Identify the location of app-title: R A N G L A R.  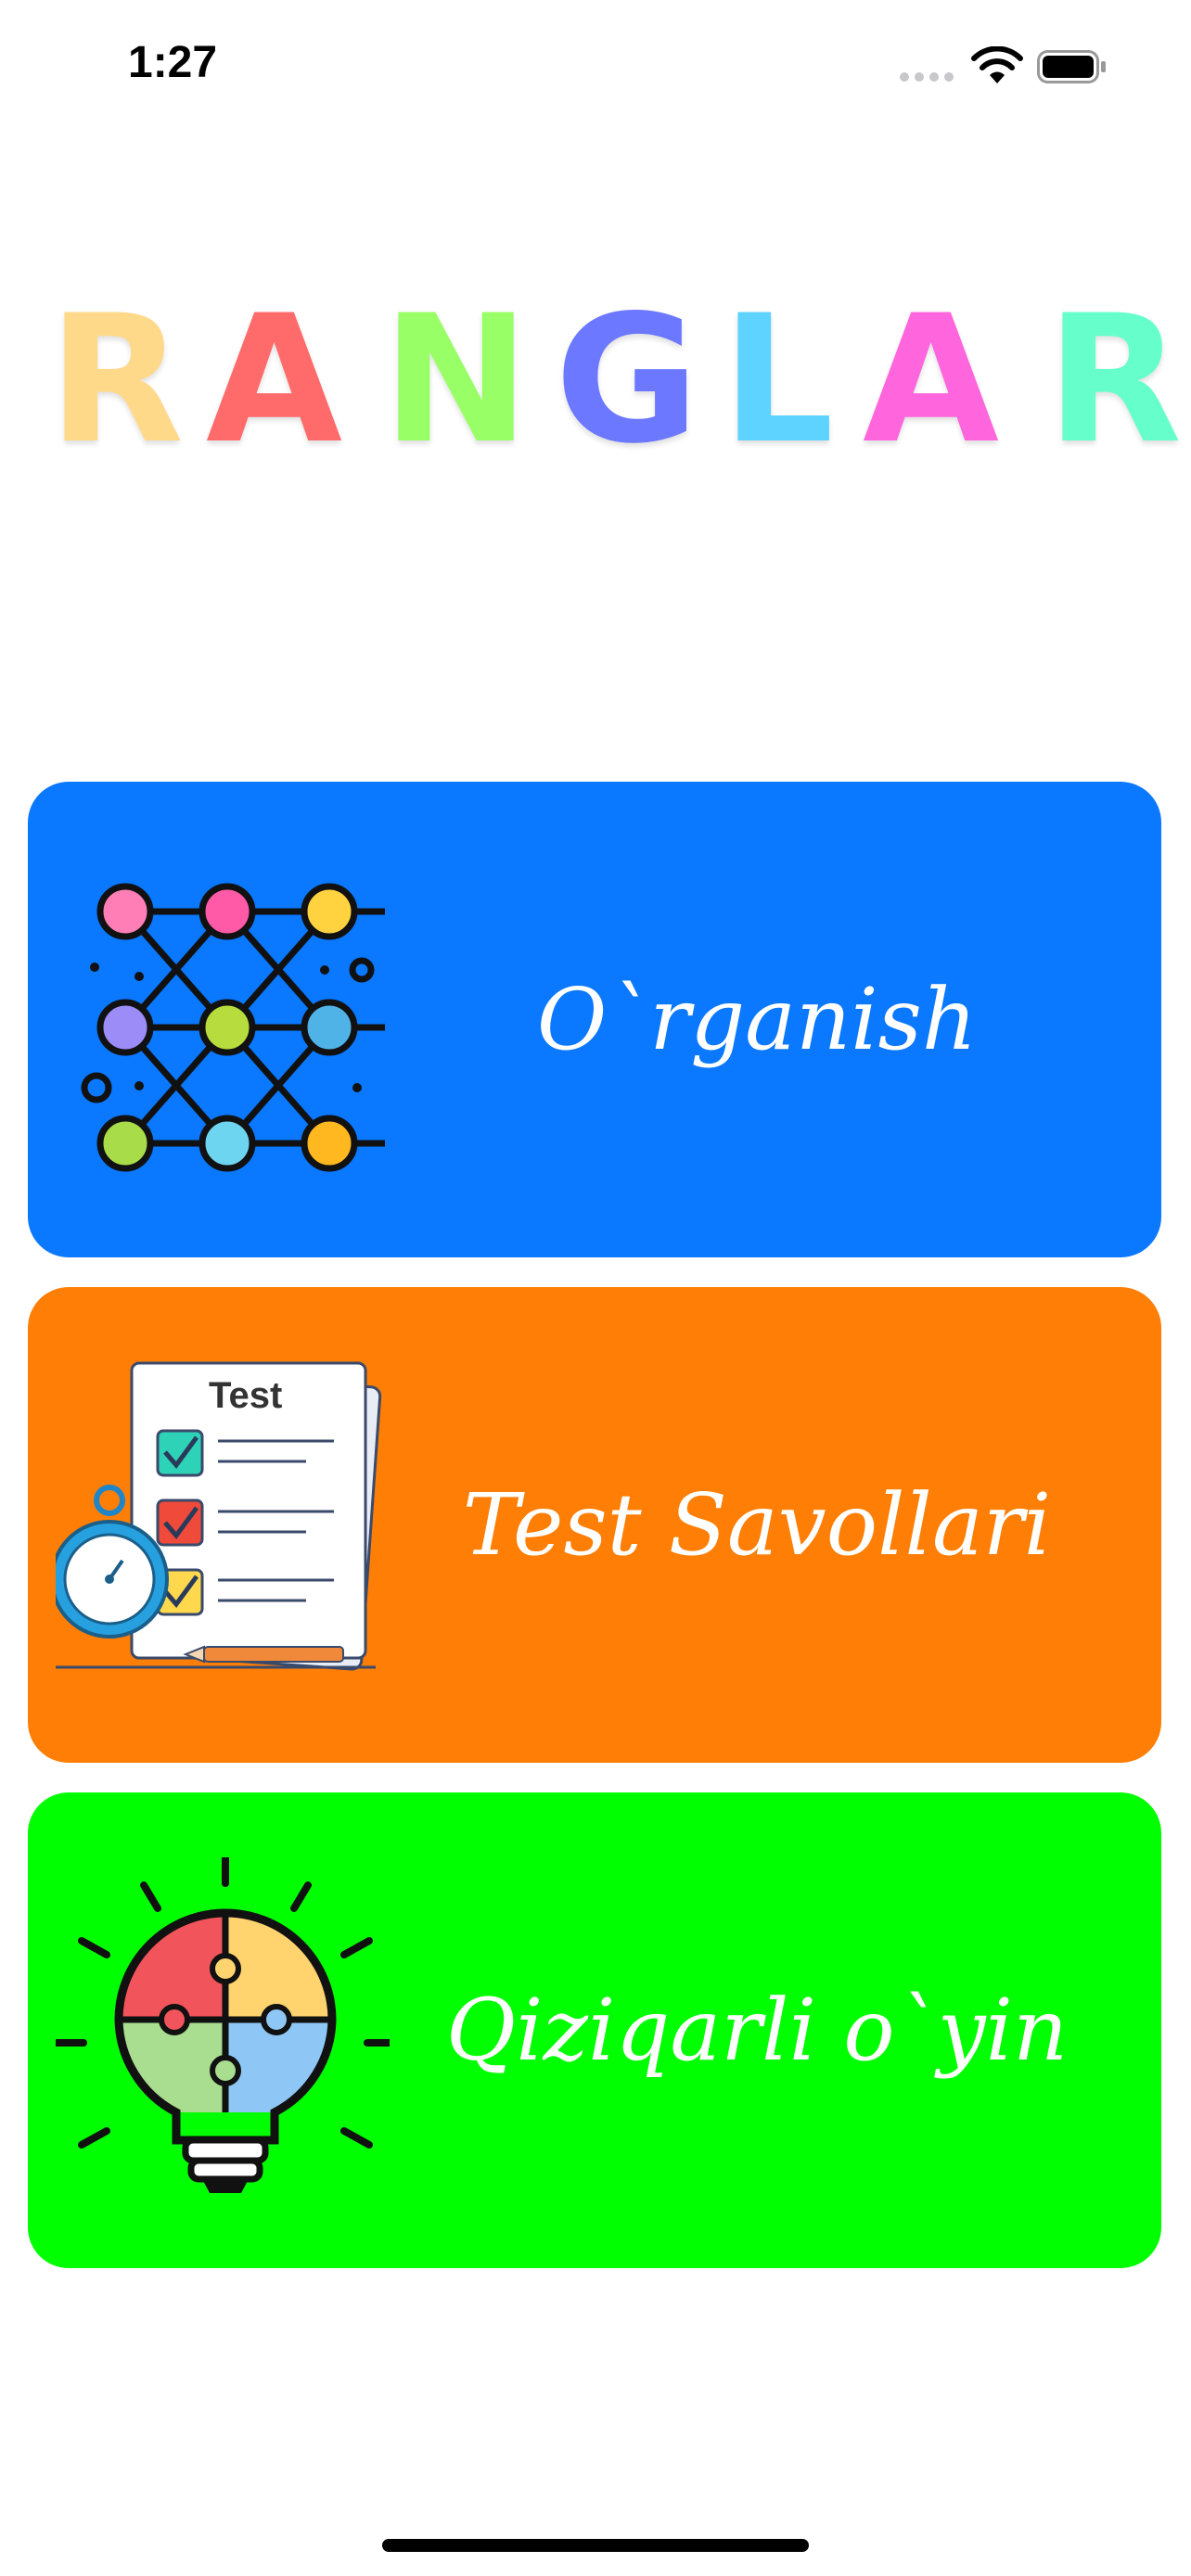
(595, 380).